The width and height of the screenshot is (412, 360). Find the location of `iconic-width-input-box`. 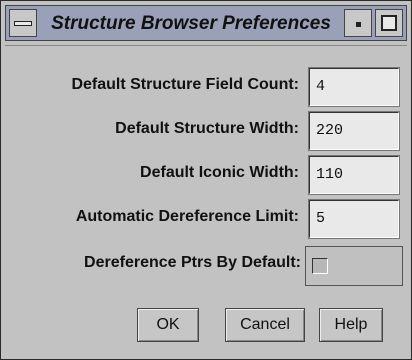

iconic-width-input-box is located at coordinates (354, 175).